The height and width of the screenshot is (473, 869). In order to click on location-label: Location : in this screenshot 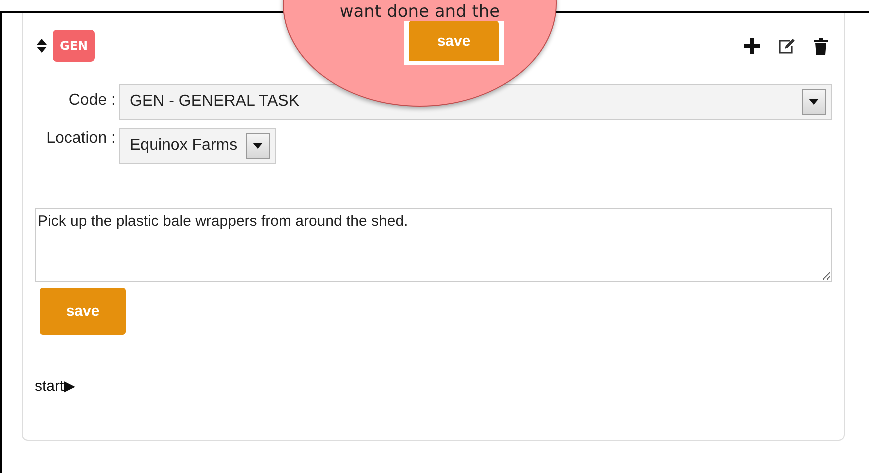, I will do `click(81, 138)`.